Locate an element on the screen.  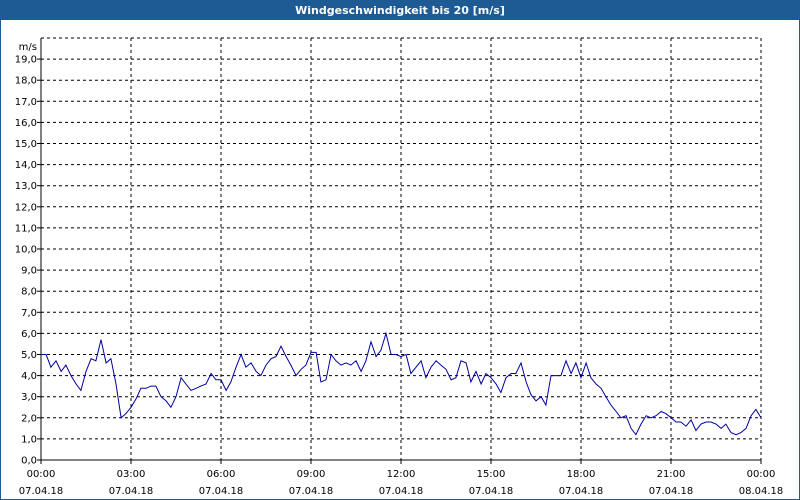
x-tick-time: 21:00 is located at coordinates (671, 474).